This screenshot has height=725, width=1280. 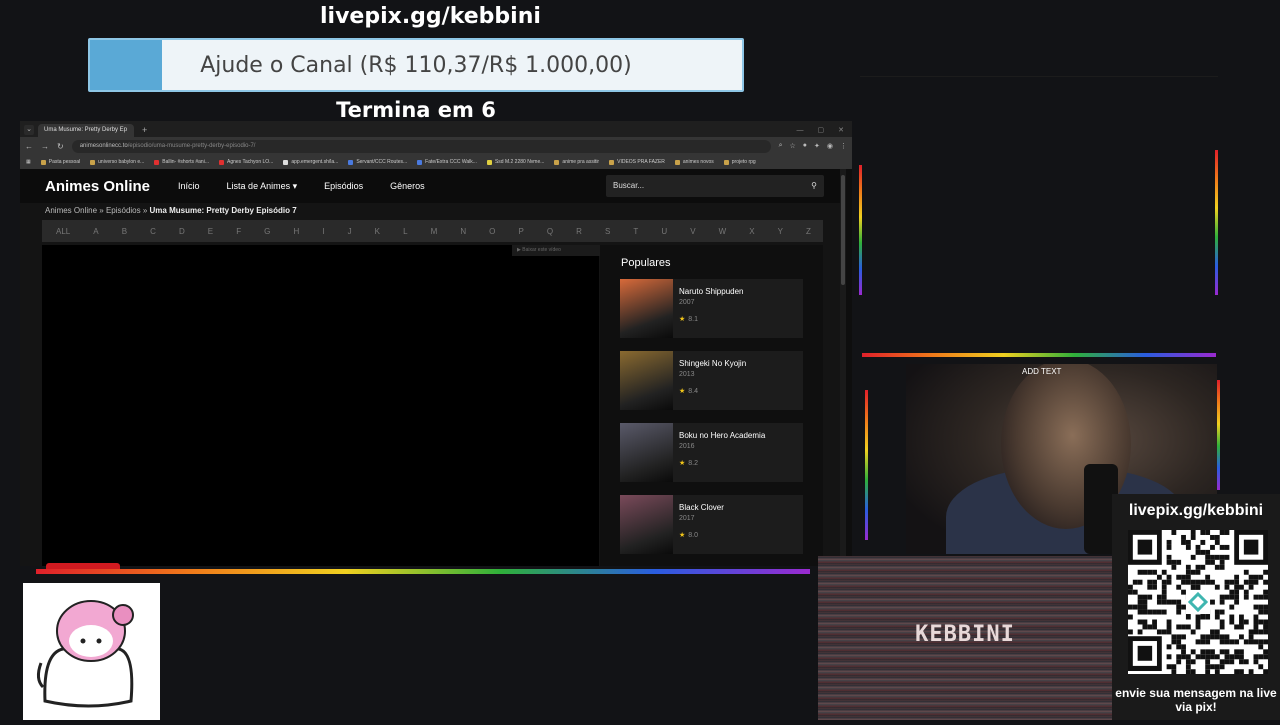 I want to click on qr-message: envie sua mensagem na live via pix!, so click(x=1196, y=700).